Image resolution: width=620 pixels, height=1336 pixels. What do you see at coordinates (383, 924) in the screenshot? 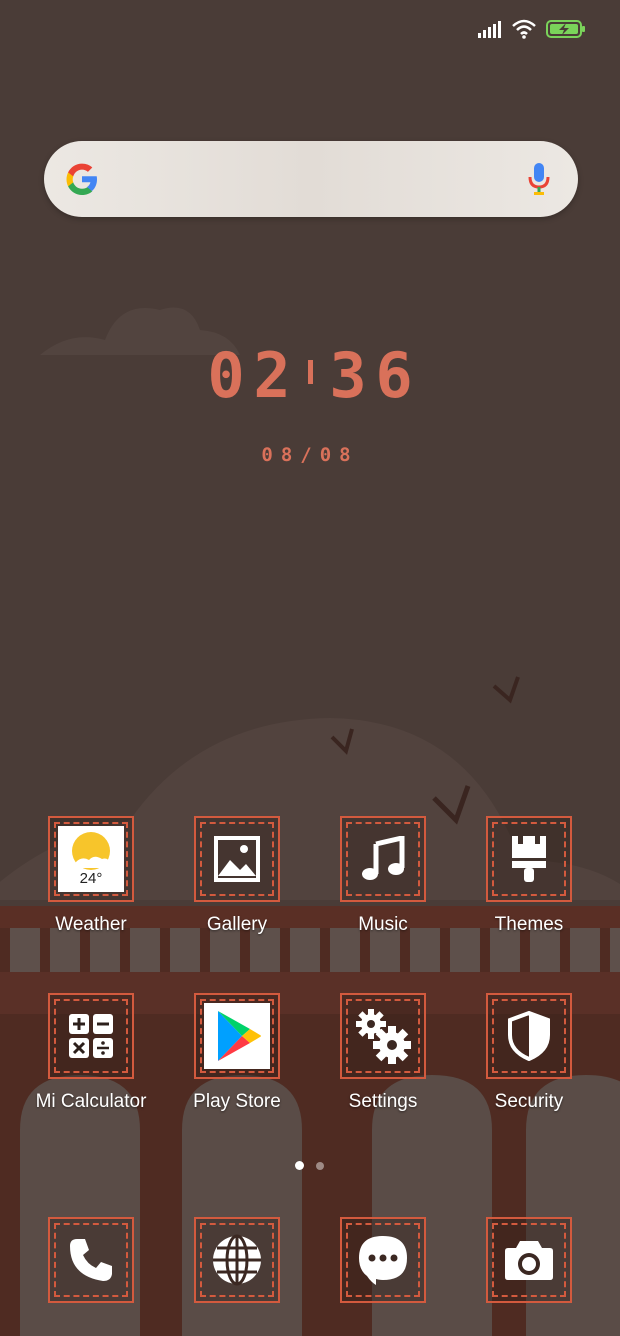
I see `music-label: Music` at bounding box center [383, 924].